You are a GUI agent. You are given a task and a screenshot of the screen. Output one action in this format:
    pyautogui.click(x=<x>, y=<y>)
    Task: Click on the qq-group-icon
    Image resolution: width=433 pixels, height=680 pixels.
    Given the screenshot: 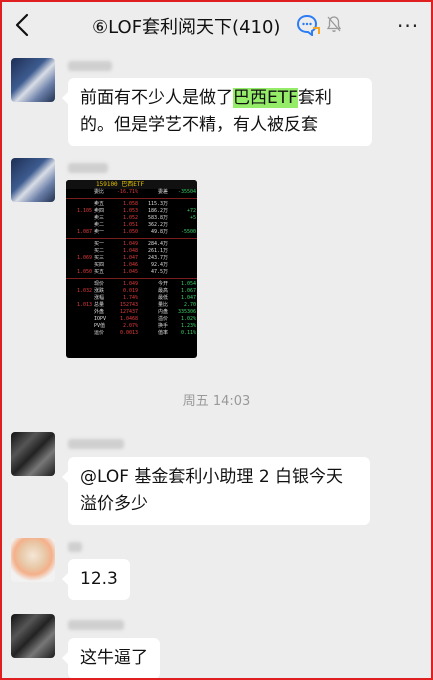 What is the action you would take?
    pyautogui.click(x=308, y=25)
    